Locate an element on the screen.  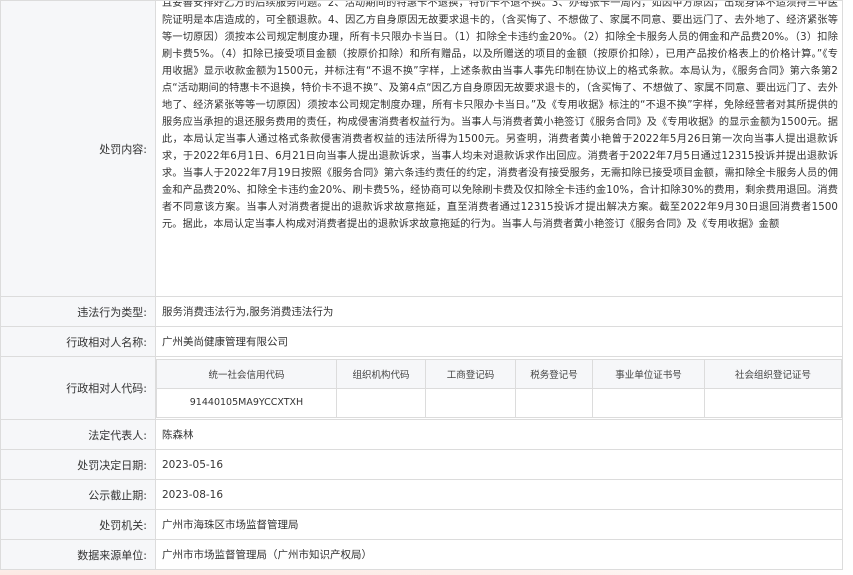
code-header-cell: 统一社会信用代码 is located at coordinates (246, 373).